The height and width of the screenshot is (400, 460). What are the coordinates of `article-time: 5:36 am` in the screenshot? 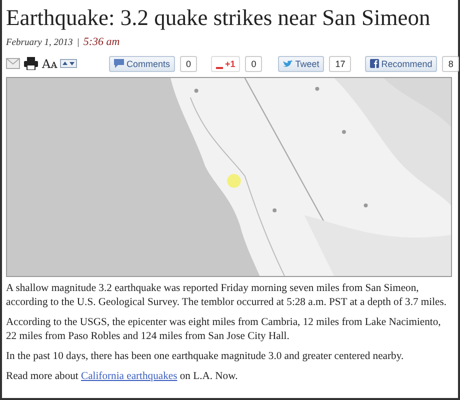 It's located at (101, 42).